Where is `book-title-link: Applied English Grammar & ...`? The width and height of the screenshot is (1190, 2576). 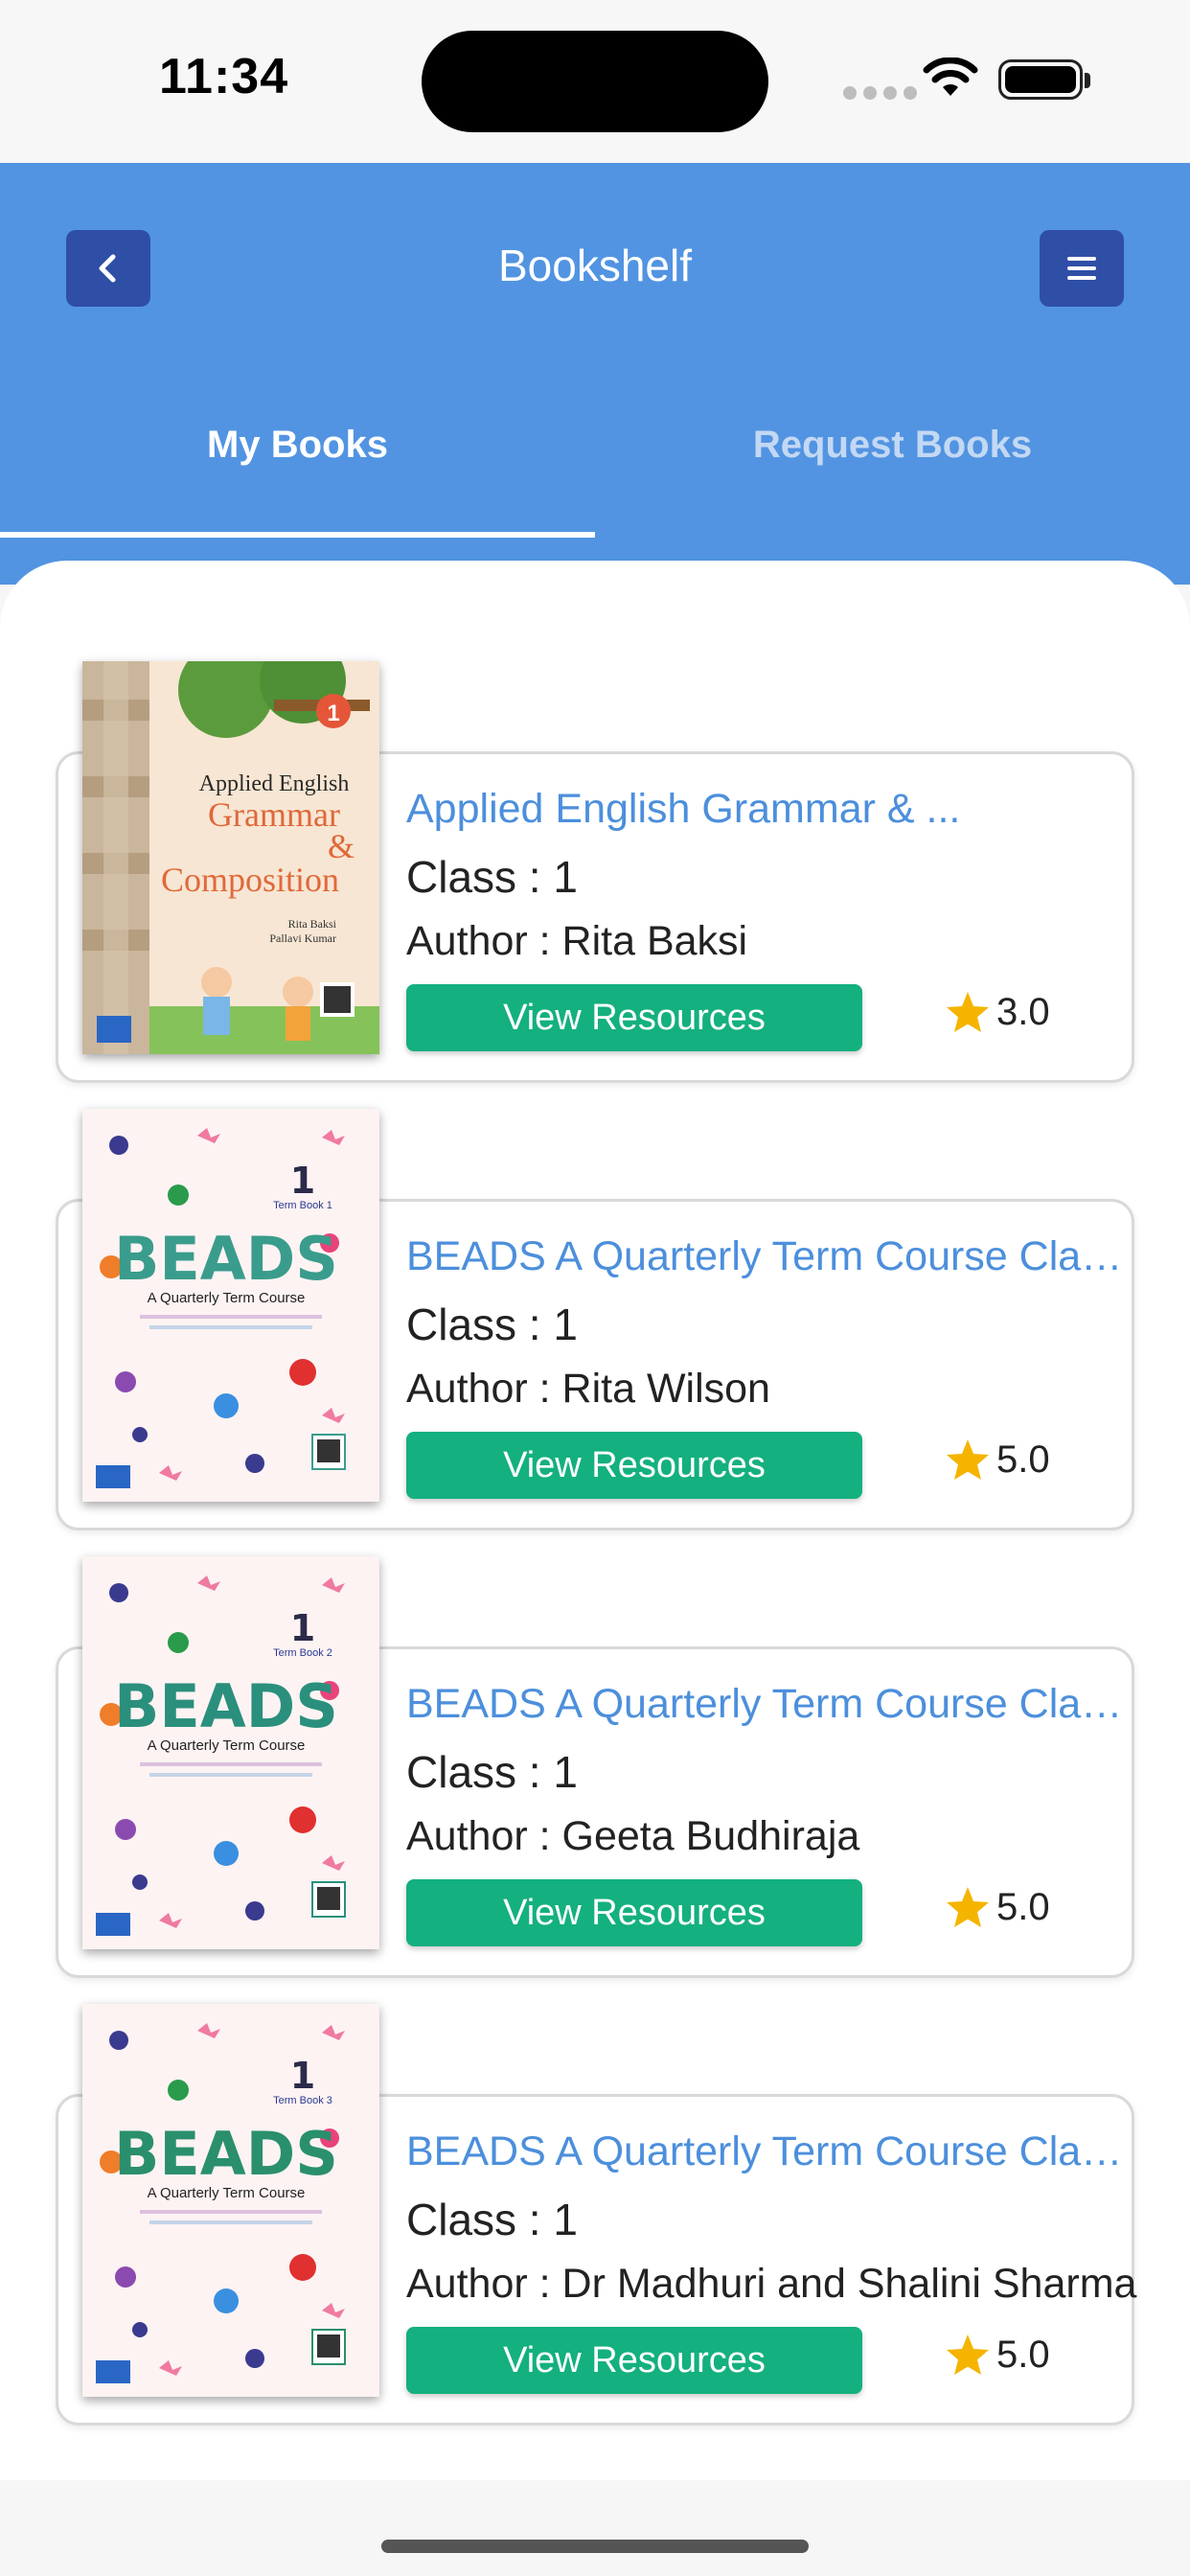
book-title-link: Applied English Grammar & ... is located at coordinates (770, 809).